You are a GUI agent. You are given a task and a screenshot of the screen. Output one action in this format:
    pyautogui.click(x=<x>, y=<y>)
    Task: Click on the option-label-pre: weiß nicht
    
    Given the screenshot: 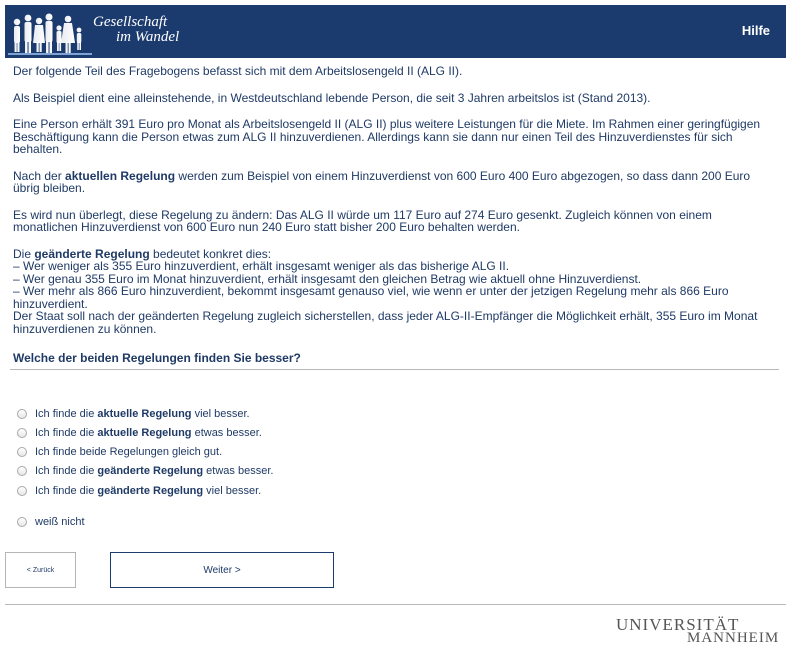 What is the action you would take?
    pyautogui.click(x=60, y=522)
    